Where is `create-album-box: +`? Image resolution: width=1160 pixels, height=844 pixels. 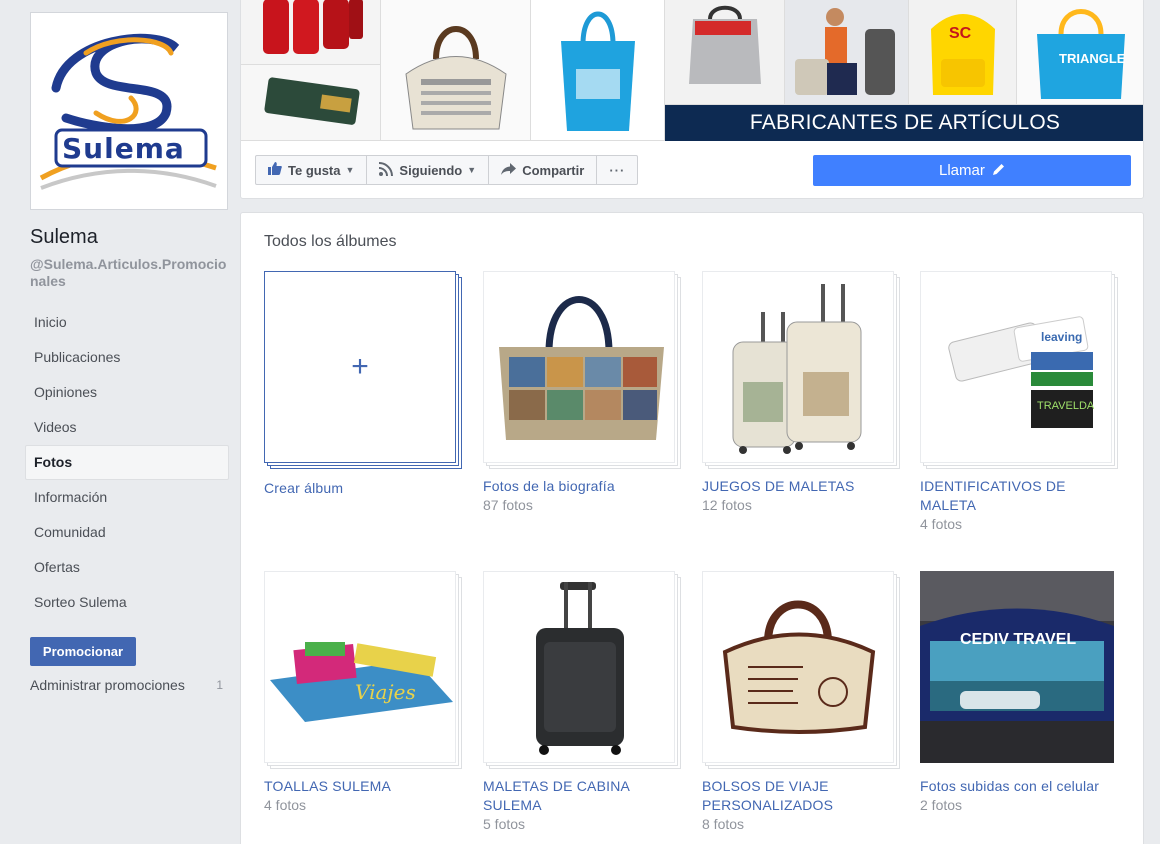
create-album-box: + is located at coordinates (360, 367).